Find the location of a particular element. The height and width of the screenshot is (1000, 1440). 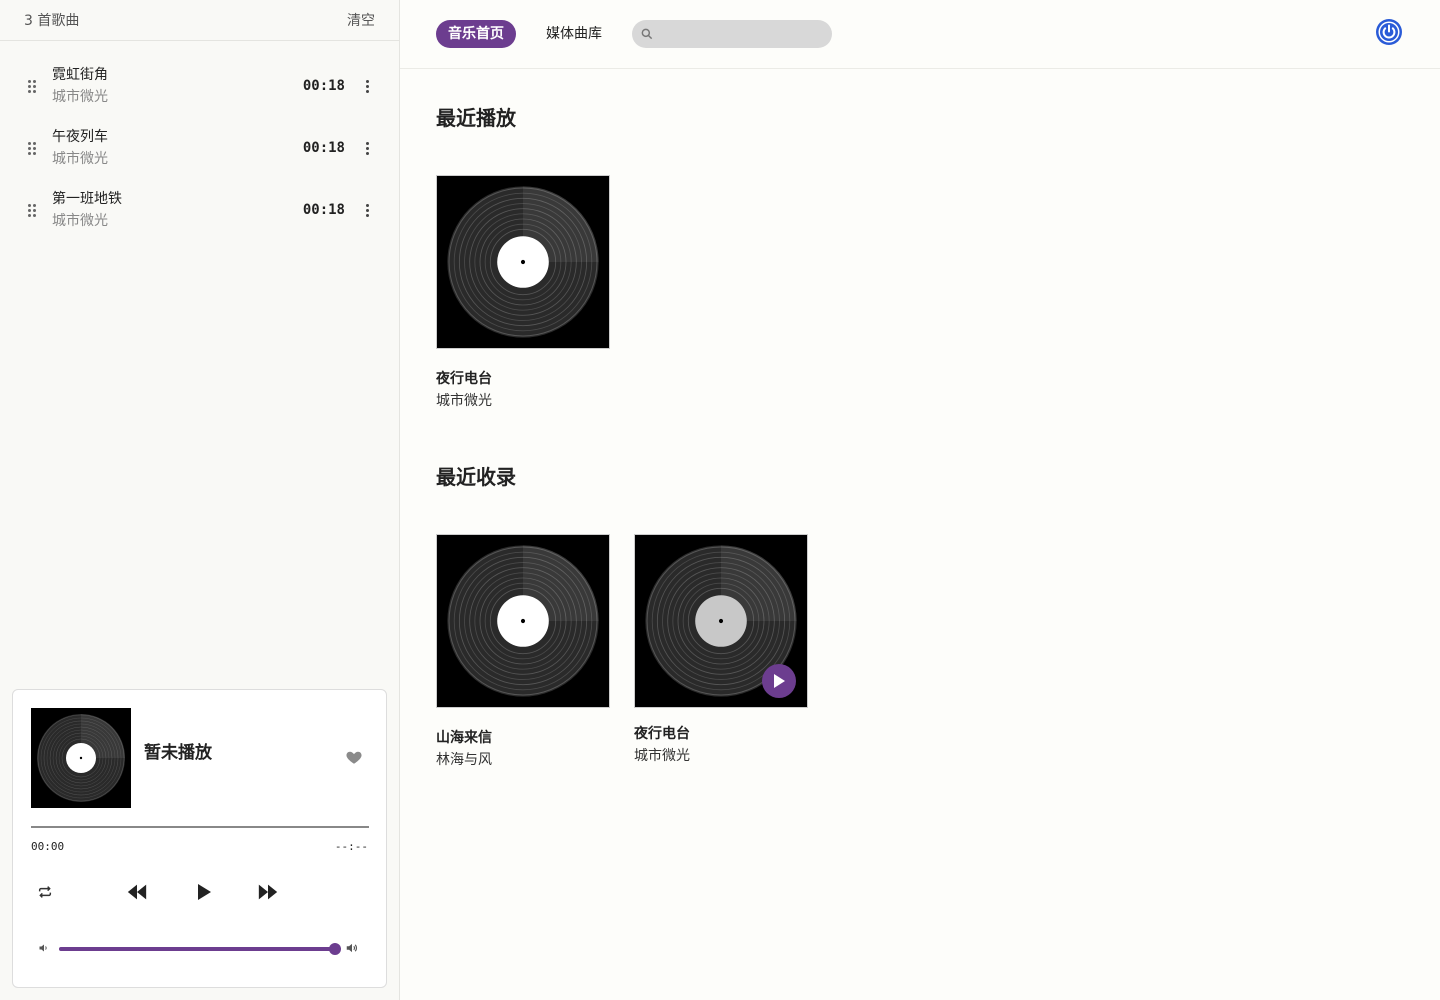

now-playing-card: 暂未播放 00:00 --:-- is located at coordinates (199, 838).